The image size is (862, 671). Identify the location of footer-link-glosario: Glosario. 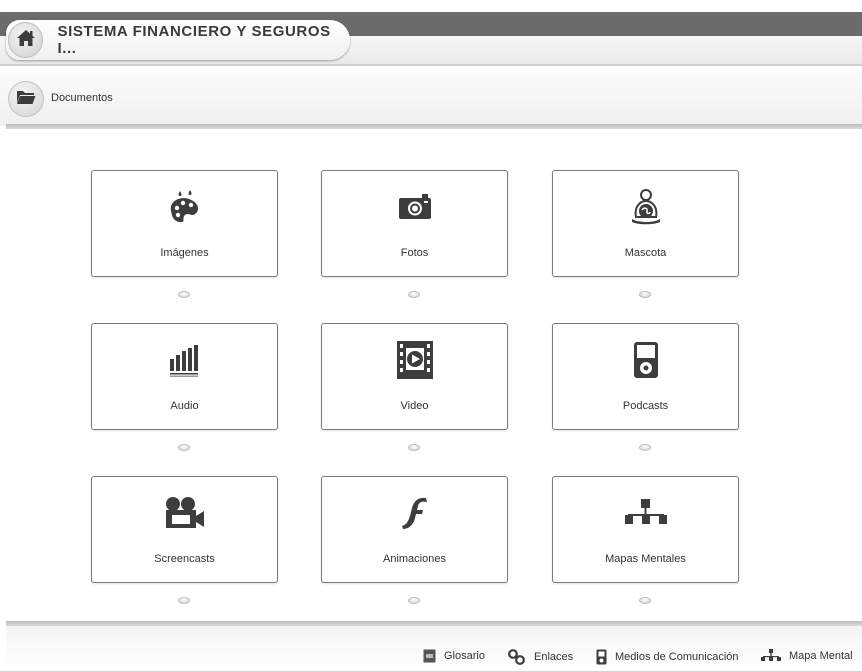
(454, 656).